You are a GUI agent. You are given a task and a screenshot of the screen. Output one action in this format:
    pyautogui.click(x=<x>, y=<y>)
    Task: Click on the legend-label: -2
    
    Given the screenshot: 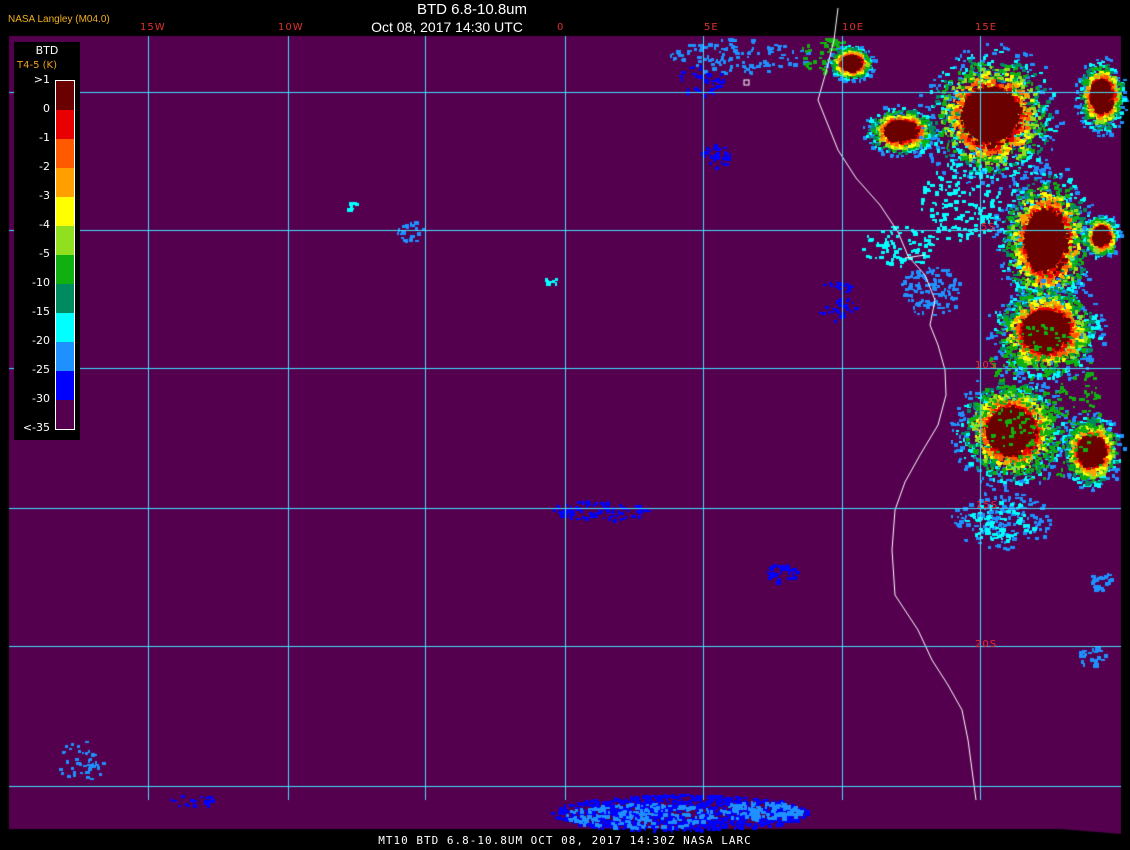 What is the action you would take?
    pyautogui.click(x=44, y=166)
    